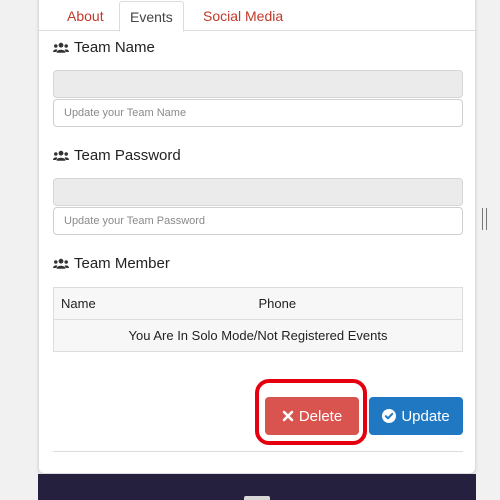  I want to click on times-icon, so click(288, 416).